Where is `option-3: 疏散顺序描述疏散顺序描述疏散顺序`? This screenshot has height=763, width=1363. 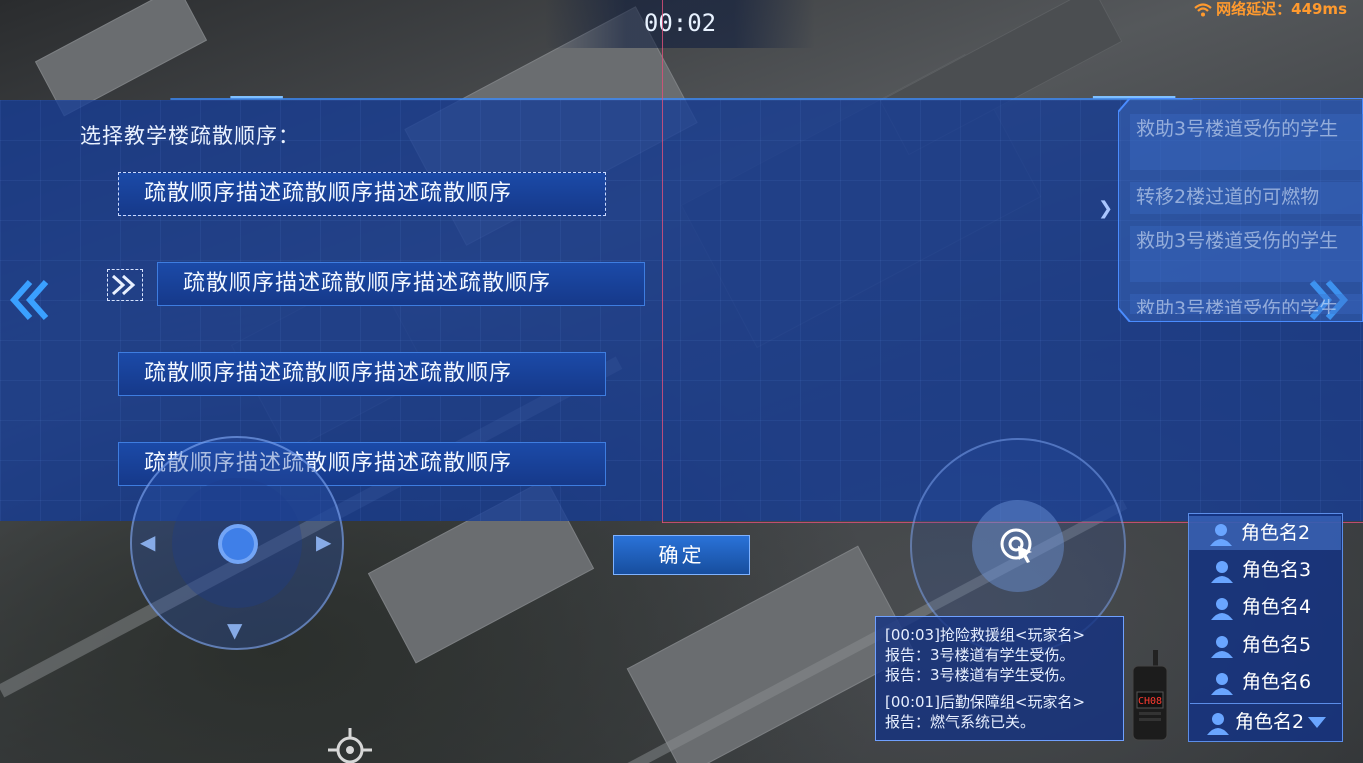 option-3: 疏散顺序描述疏散顺序描述疏散顺序 is located at coordinates (362, 374).